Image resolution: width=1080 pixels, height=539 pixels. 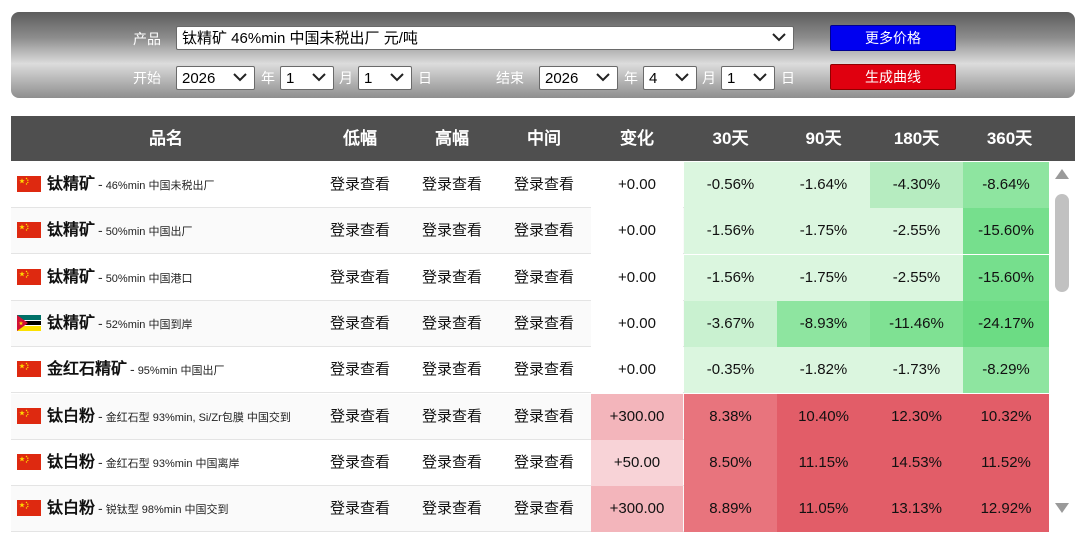 What do you see at coordinates (1062, 343) in the screenshot?
I see `scrollbar` at bounding box center [1062, 343].